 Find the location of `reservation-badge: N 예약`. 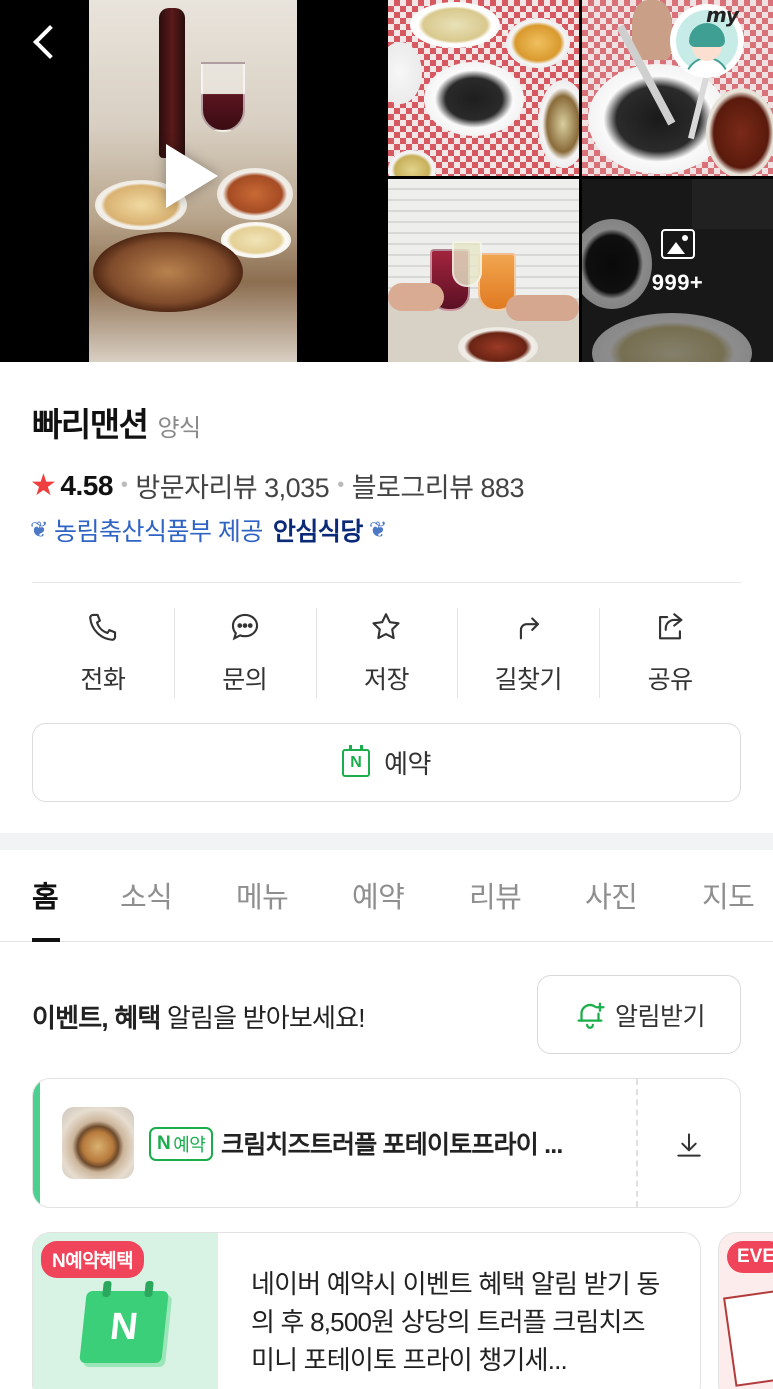

reservation-badge: N 예약 is located at coordinates (181, 1144).